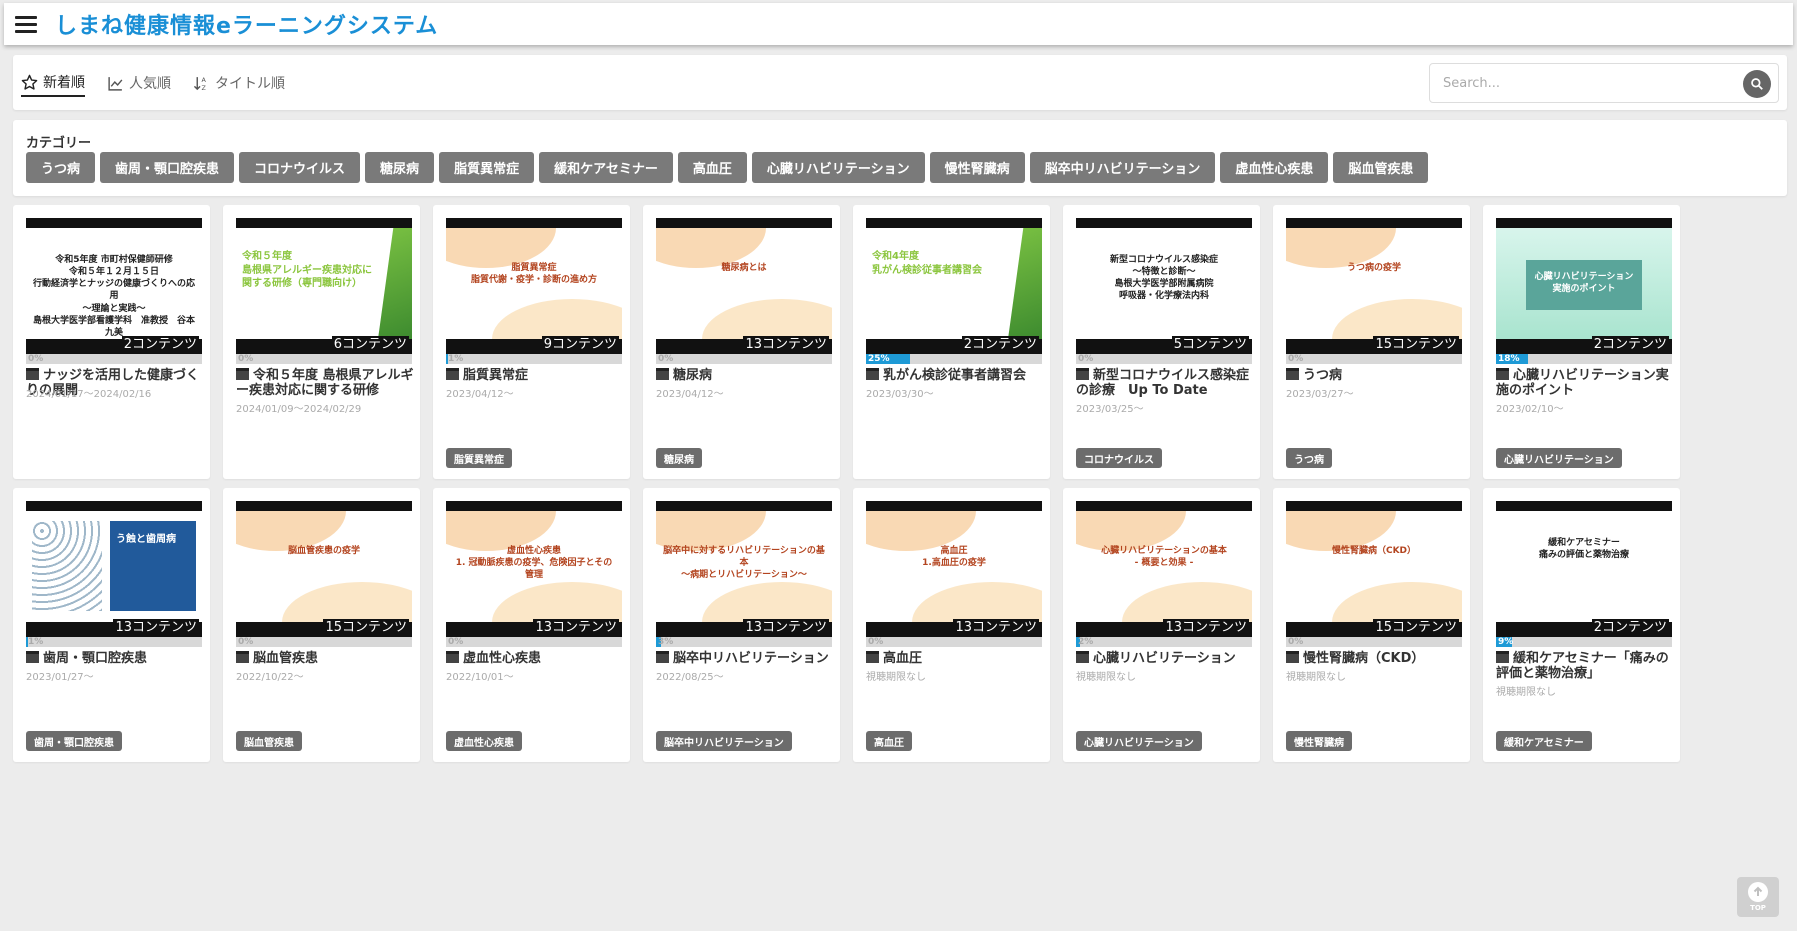  What do you see at coordinates (724, 741) in the screenshot?
I see `course-tag: 脳卒中リハビリテーション` at bounding box center [724, 741].